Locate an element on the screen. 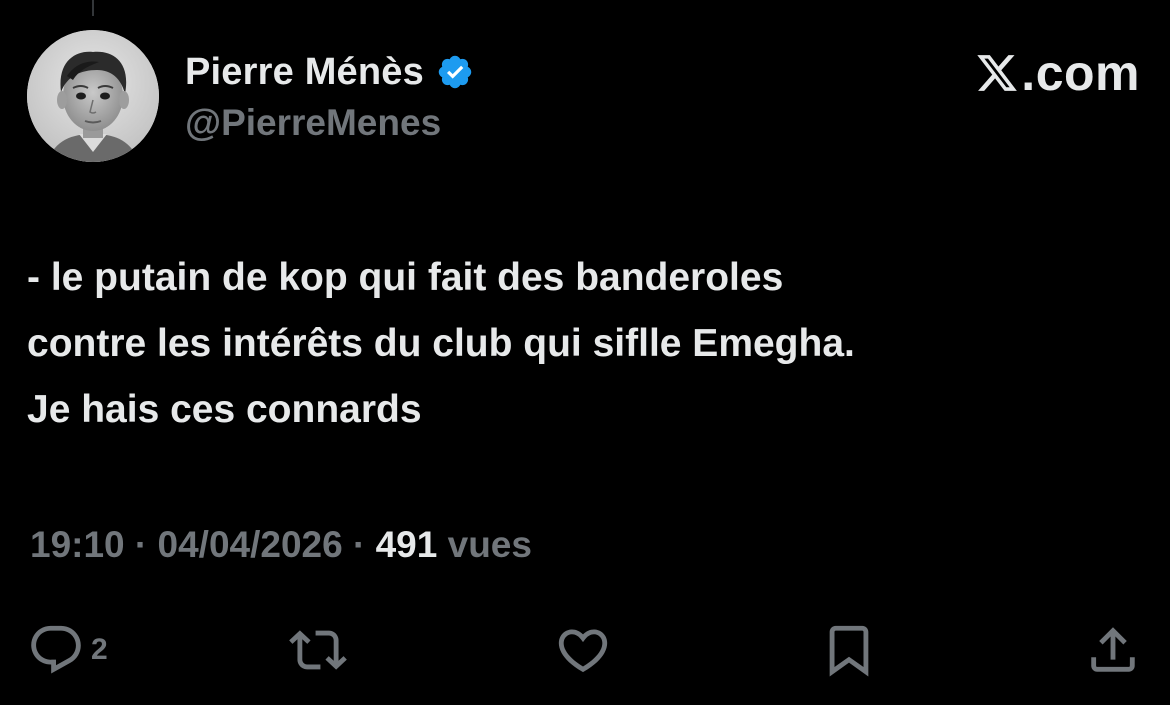 This screenshot has width=1170, height=705. bookmark-button is located at coordinates (849, 650).